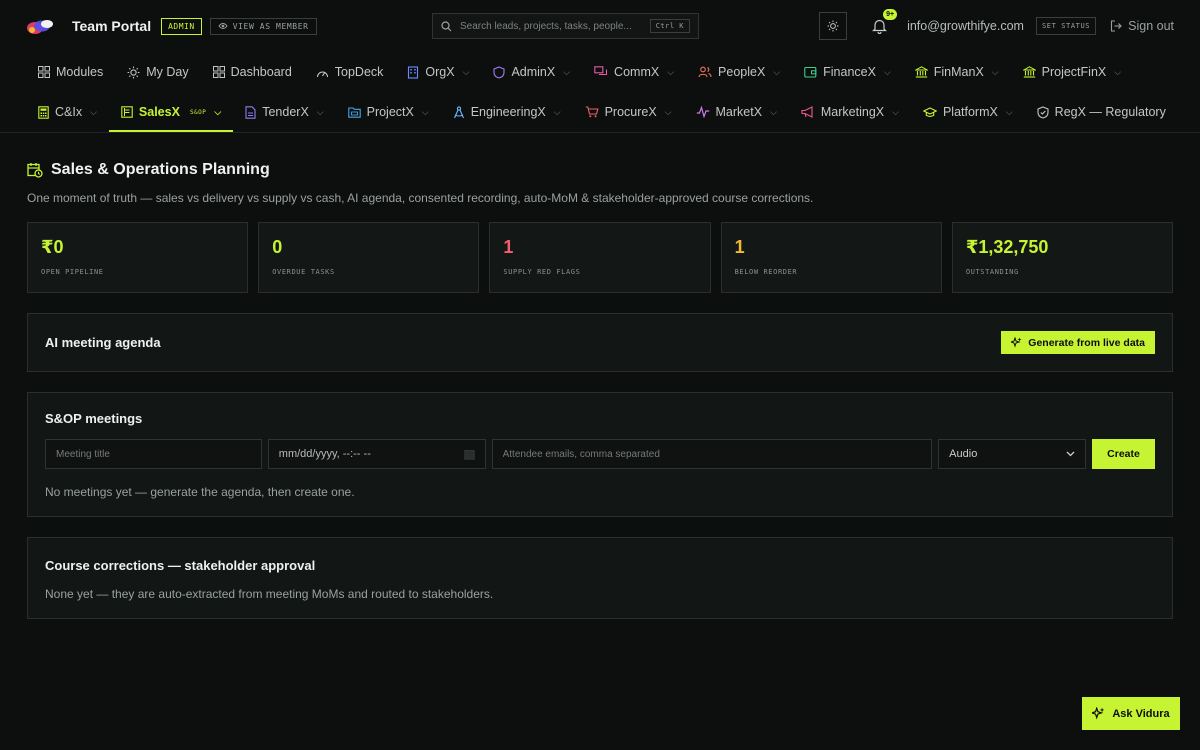 Image resolution: width=1200 pixels, height=750 pixels. I want to click on global-search: Ctrl K, so click(565, 26).